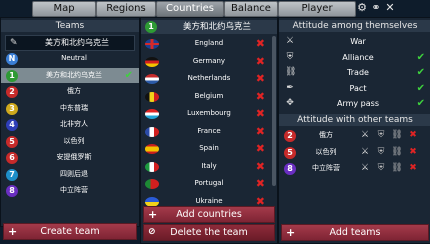  Describe the element at coordinates (70, 108) in the screenshot. I see `team-row: 3 中东普瑞` at that location.